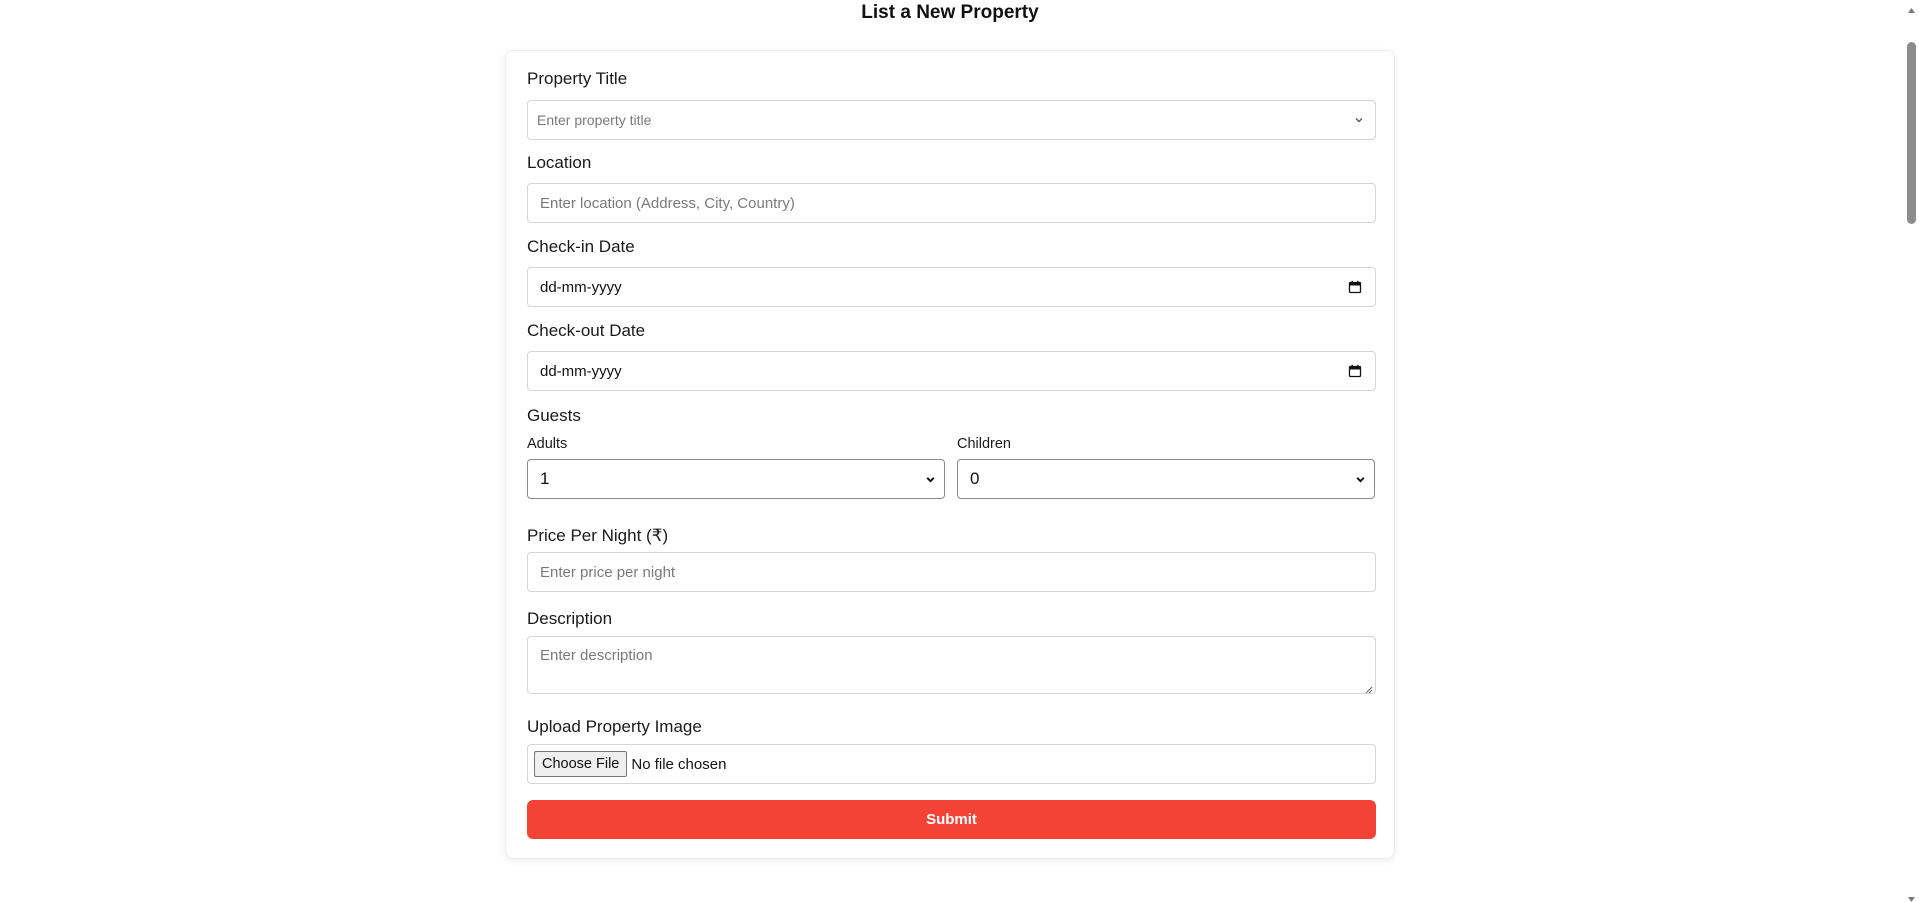 Image resolution: width=1919 pixels, height=902 pixels. Describe the element at coordinates (608, 572) in the screenshot. I see `price-placeholder: Enter price per night` at that location.